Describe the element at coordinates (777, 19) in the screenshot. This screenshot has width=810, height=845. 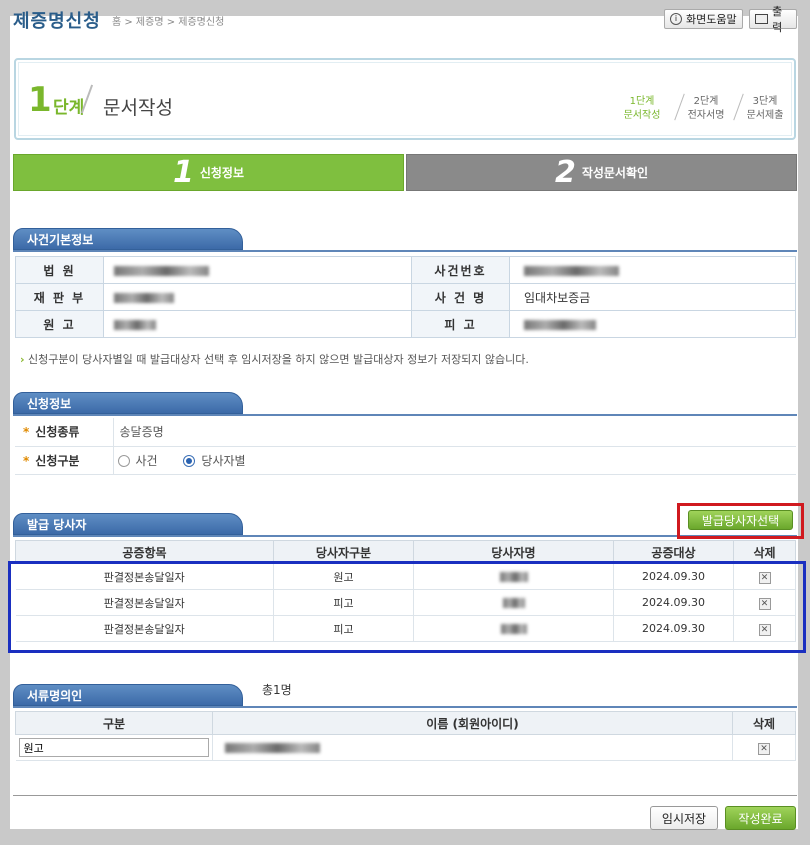
I see `print-button-label: 출력` at that location.